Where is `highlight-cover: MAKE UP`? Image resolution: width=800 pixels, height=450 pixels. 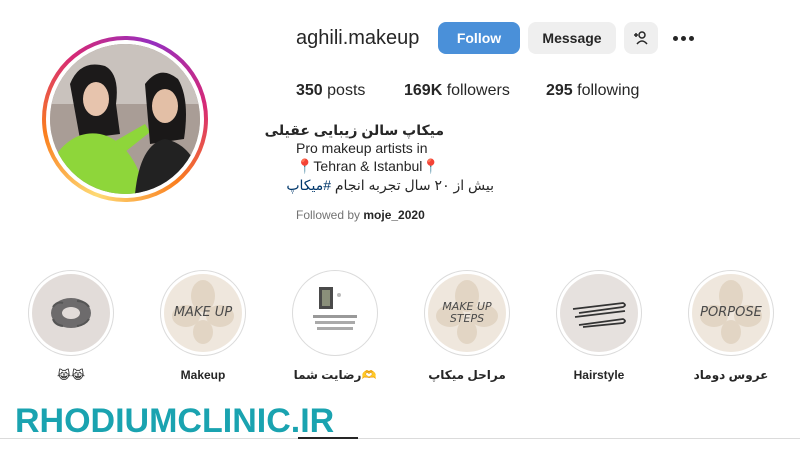 highlight-cover: MAKE UP is located at coordinates (203, 313).